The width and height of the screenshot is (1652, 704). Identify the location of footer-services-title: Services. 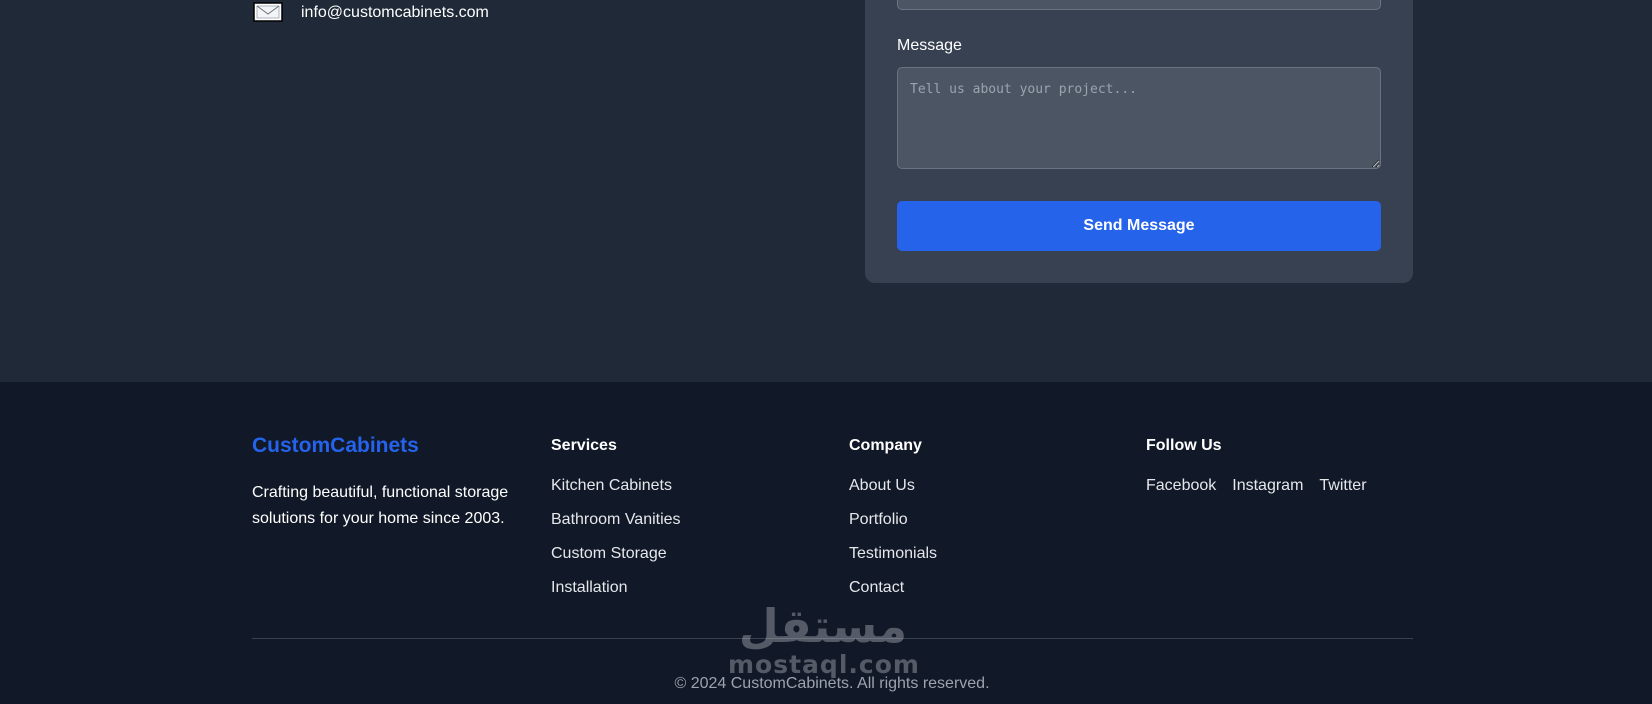
(584, 445).